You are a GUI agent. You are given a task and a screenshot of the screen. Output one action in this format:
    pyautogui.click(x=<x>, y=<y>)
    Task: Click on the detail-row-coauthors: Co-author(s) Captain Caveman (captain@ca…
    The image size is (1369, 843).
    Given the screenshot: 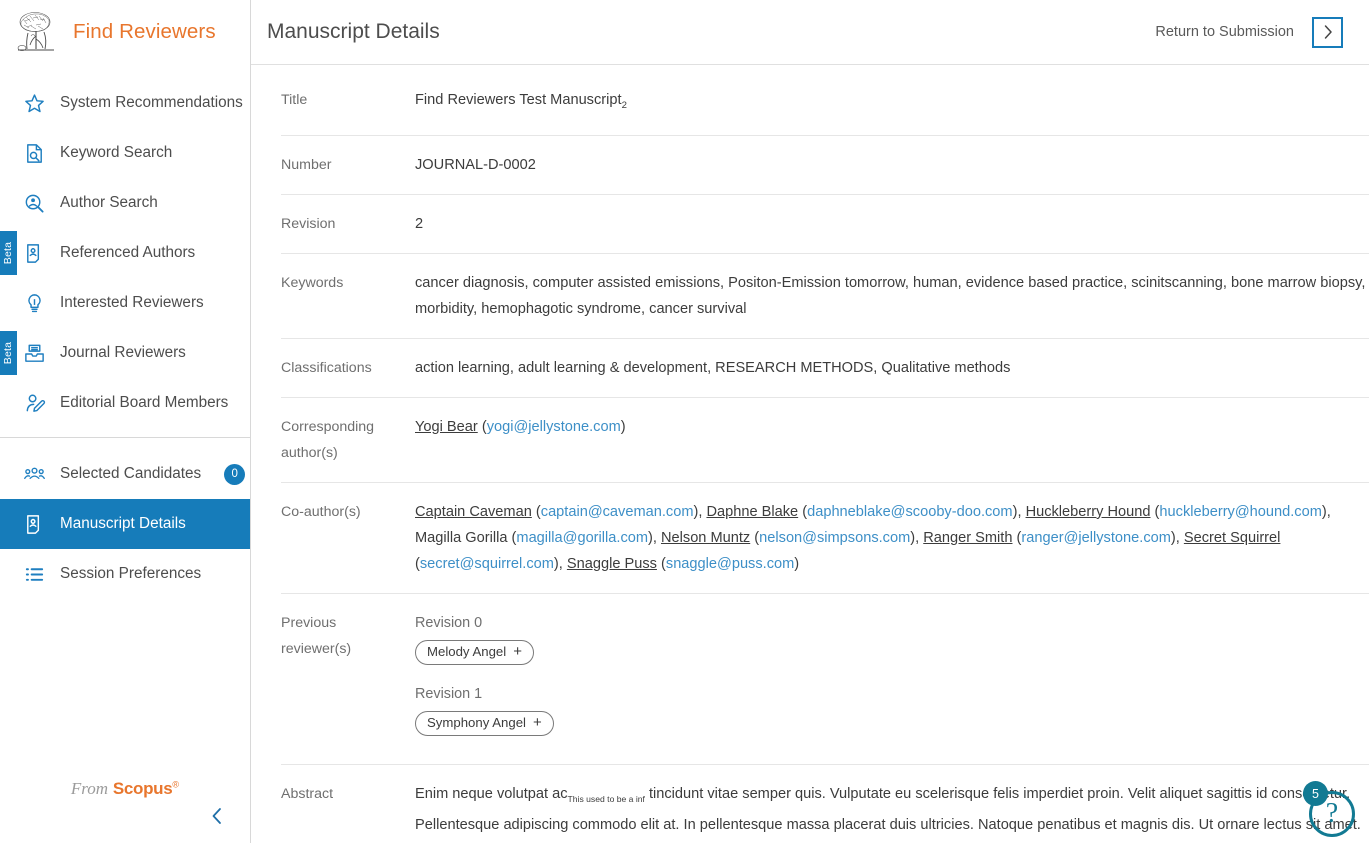 What is the action you would take?
    pyautogui.click(x=825, y=538)
    